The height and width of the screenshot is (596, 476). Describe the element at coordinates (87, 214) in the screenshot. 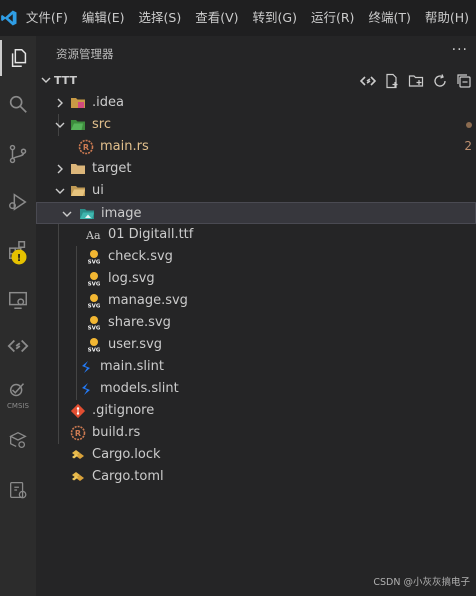

I see `image-folder-icon` at that location.